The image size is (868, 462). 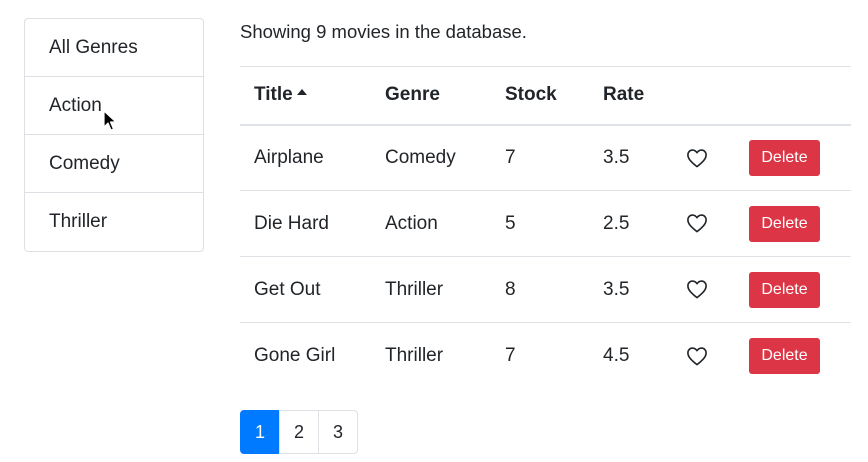 What do you see at coordinates (431, 96) in the screenshot?
I see `column-header-genre: Genre` at bounding box center [431, 96].